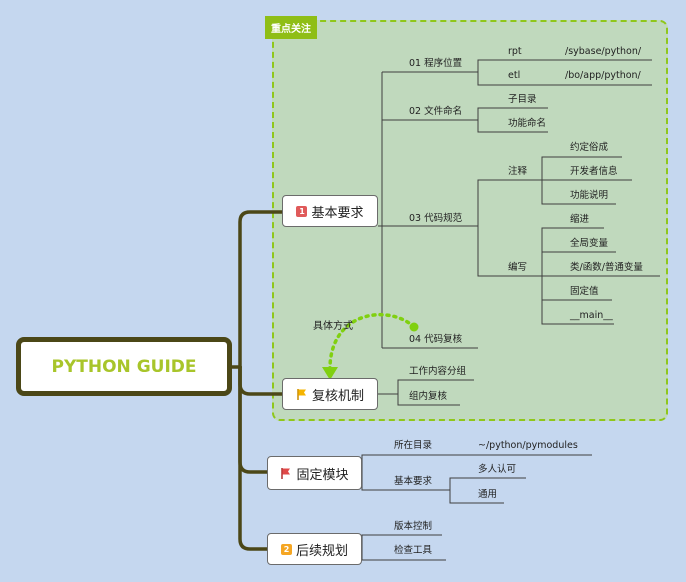  Describe the element at coordinates (517, 268) in the screenshot. I see `label-writing: 编写` at that location.